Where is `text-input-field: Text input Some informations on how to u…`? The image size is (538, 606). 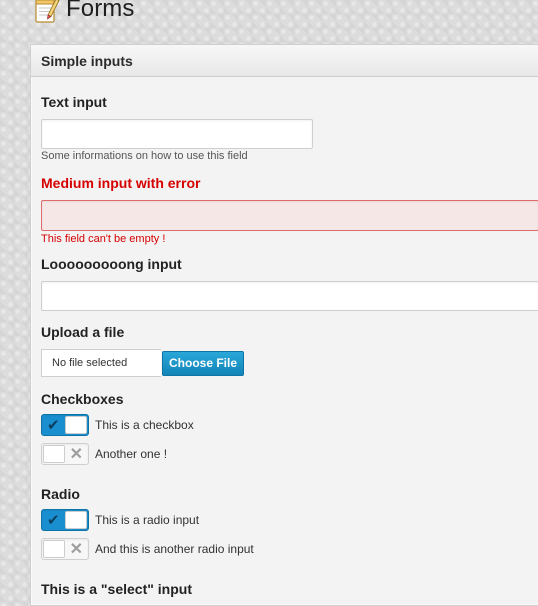
text-input-field: Text input Some informations on how to u… is located at coordinates (289, 128).